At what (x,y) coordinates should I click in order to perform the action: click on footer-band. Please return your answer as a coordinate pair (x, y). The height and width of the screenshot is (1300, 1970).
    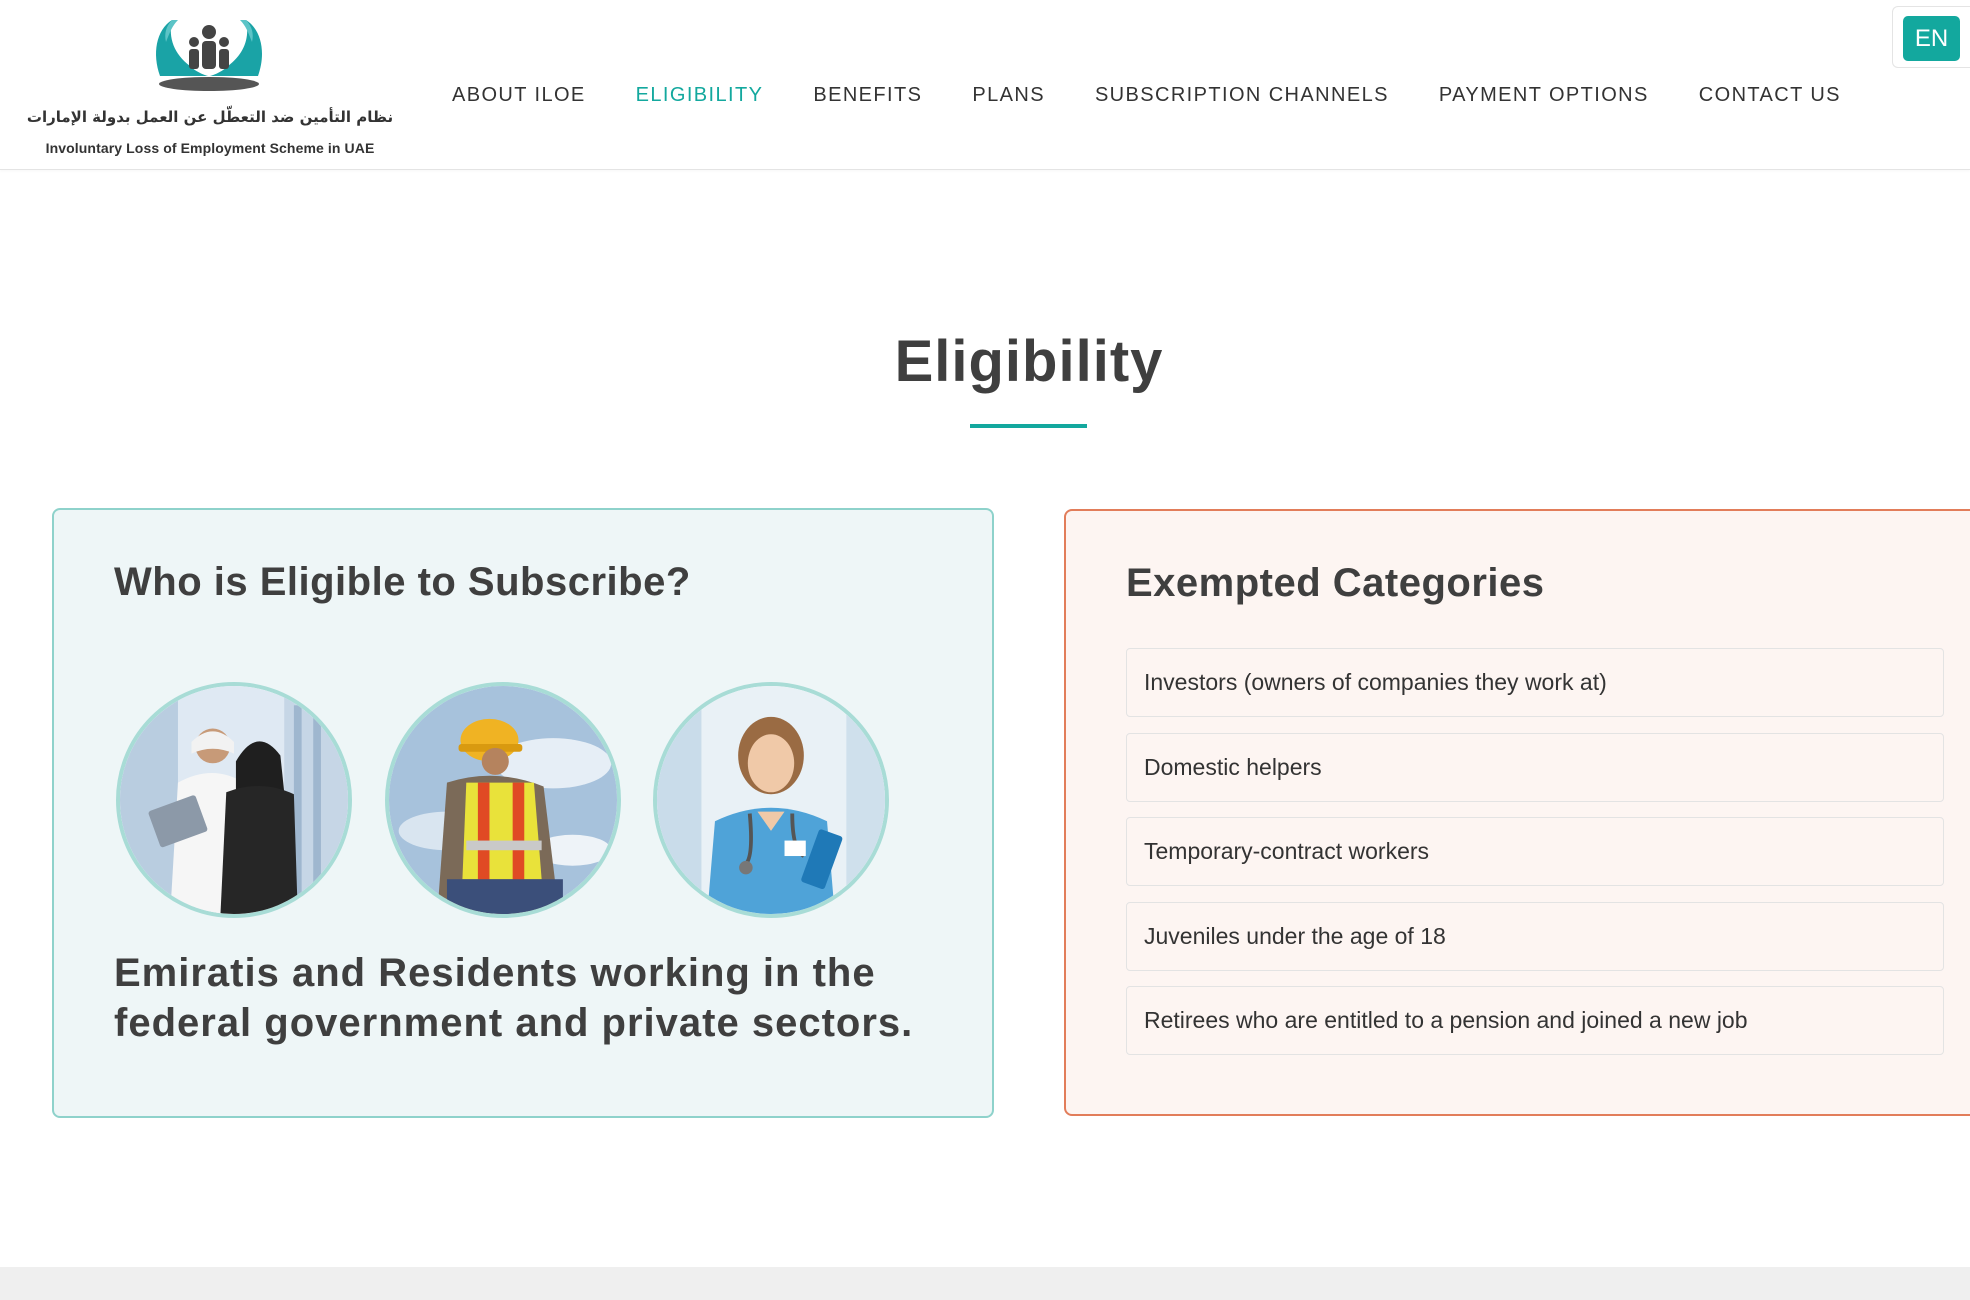
    Looking at the image, I should click on (985, 1283).